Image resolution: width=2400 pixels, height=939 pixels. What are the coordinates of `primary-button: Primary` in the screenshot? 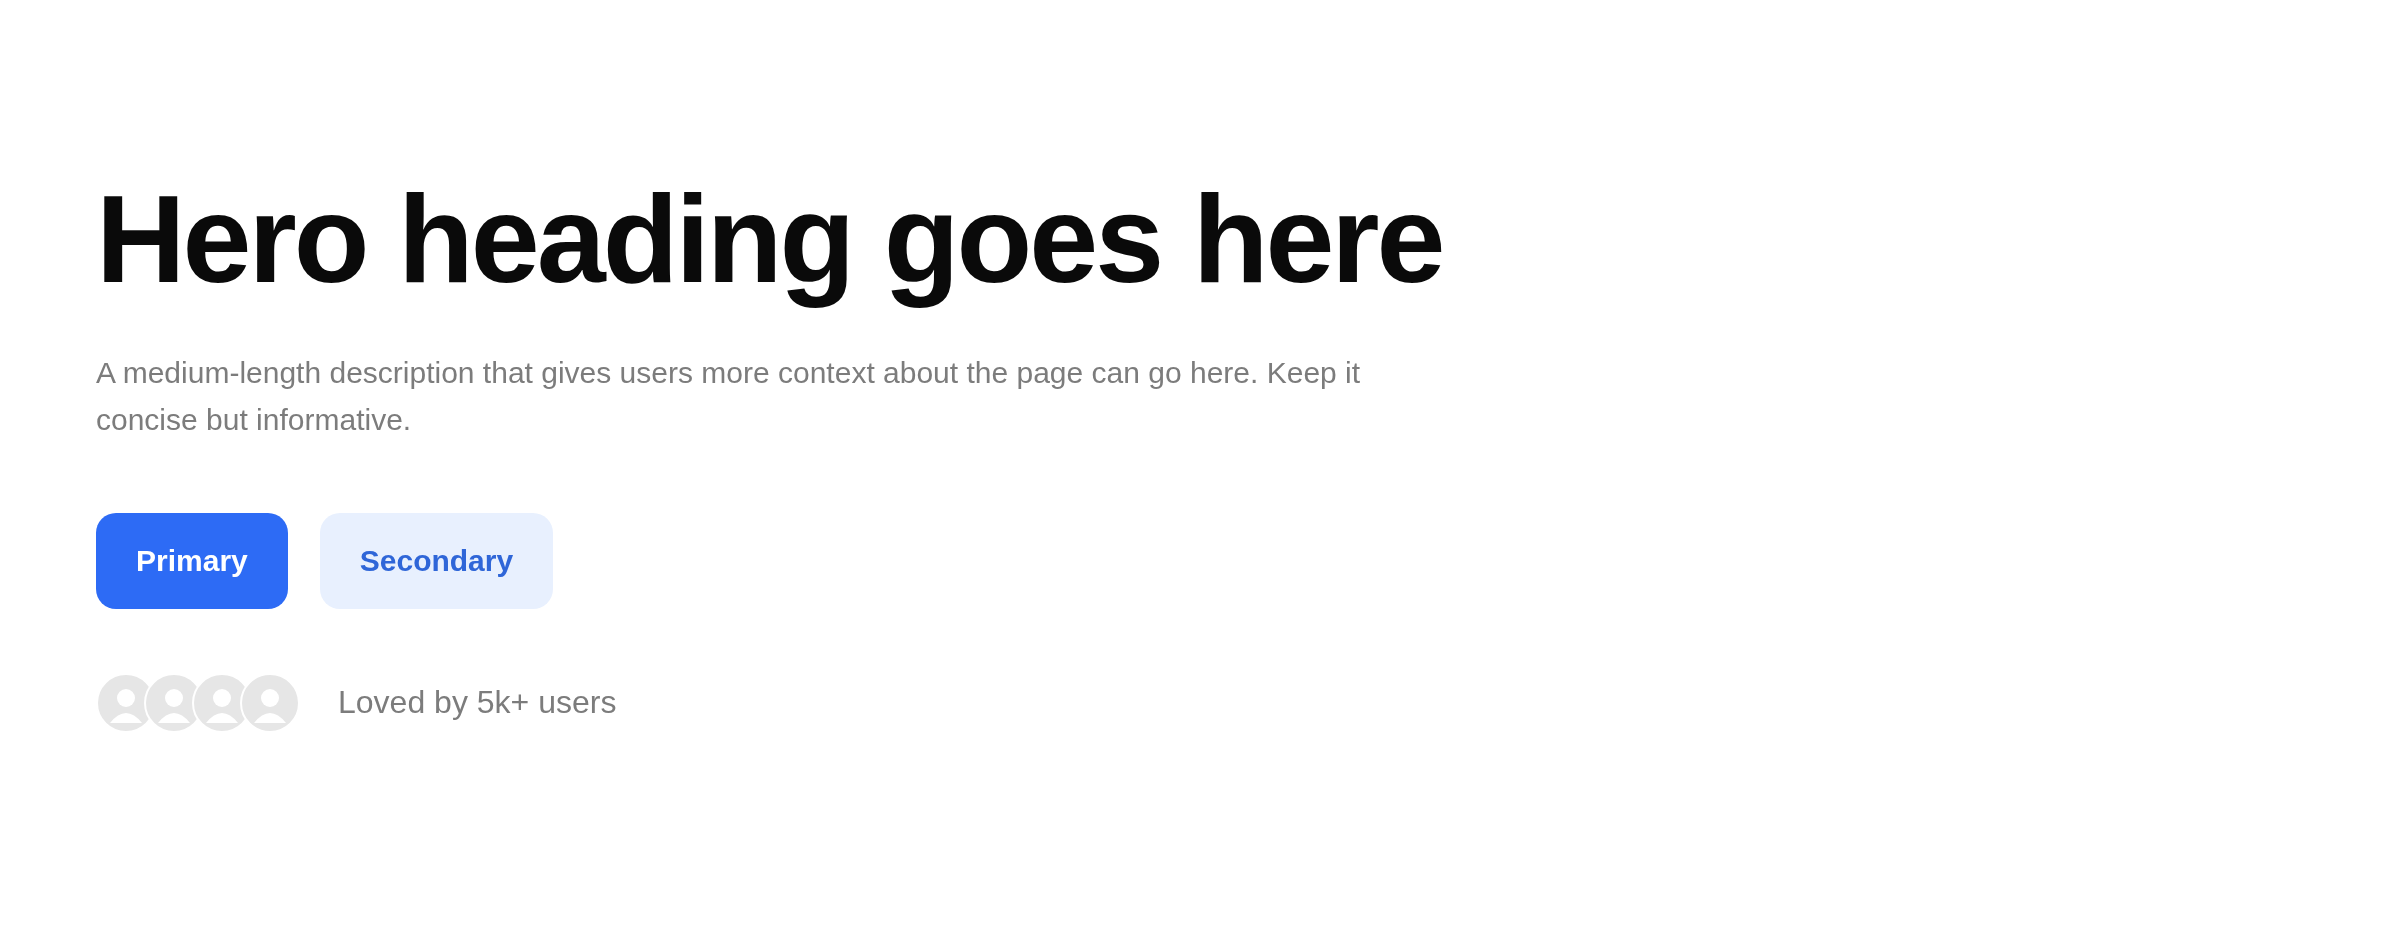 It's located at (192, 560).